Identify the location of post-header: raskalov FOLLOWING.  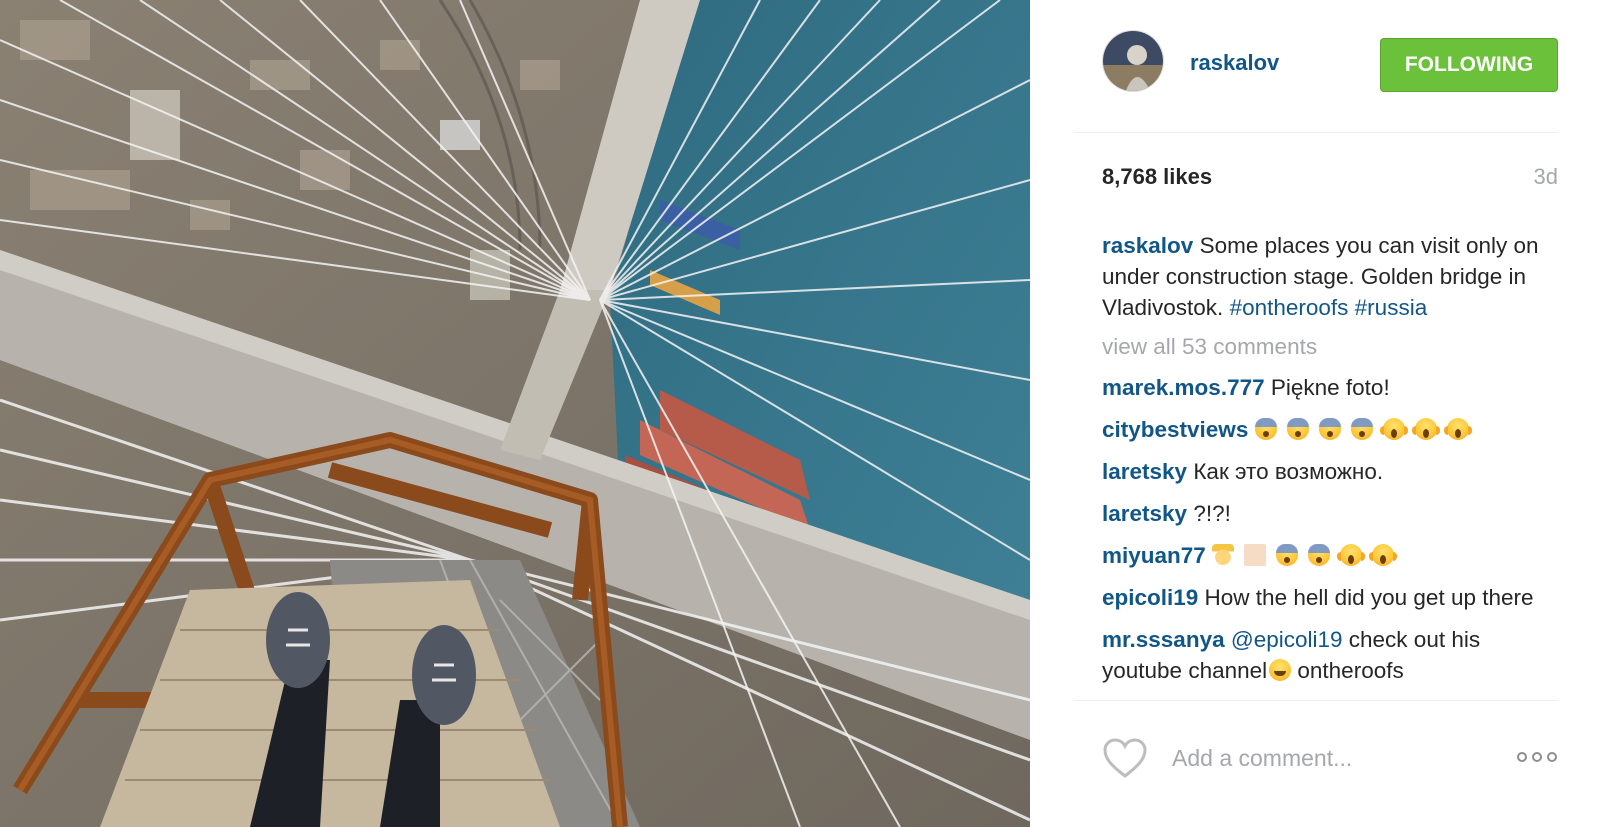
(1316, 81).